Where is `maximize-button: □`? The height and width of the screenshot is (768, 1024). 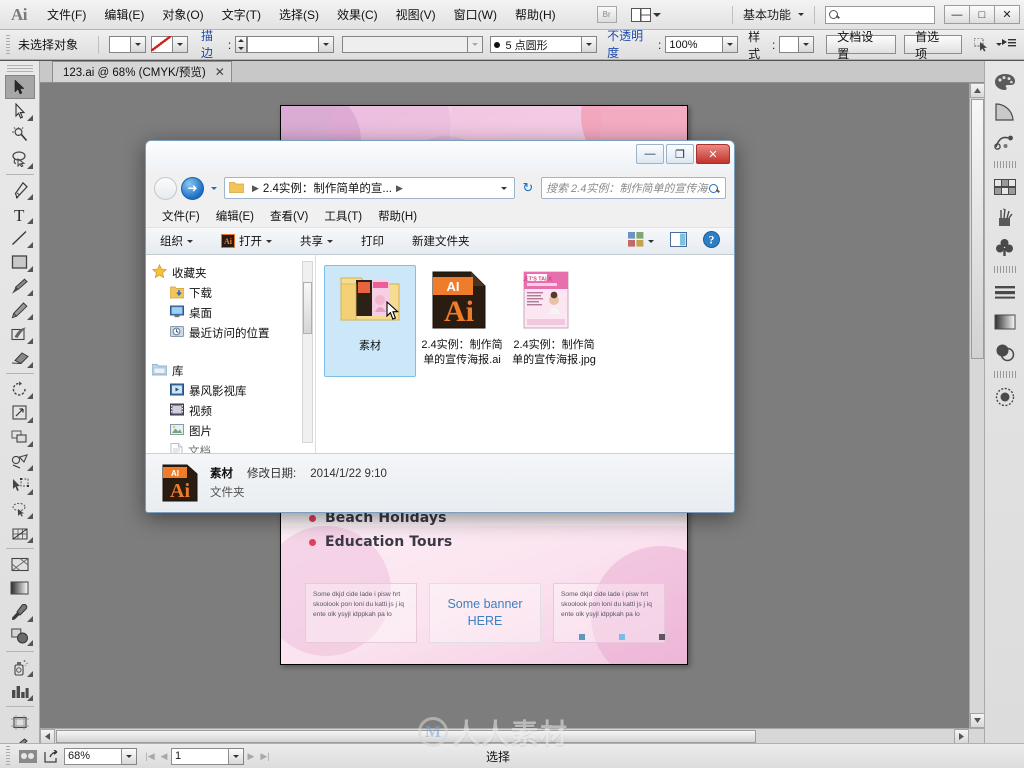 maximize-button: □ is located at coordinates (982, 14).